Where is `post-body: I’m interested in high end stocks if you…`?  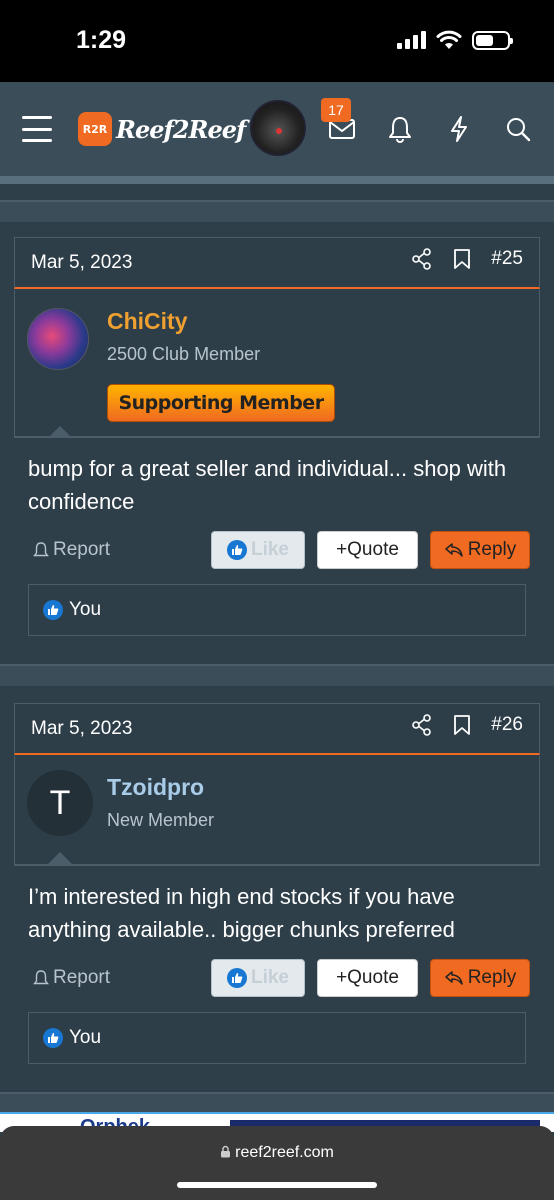
post-body: I’m interested in high end stocks if you… is located at coordinates (241, 913).